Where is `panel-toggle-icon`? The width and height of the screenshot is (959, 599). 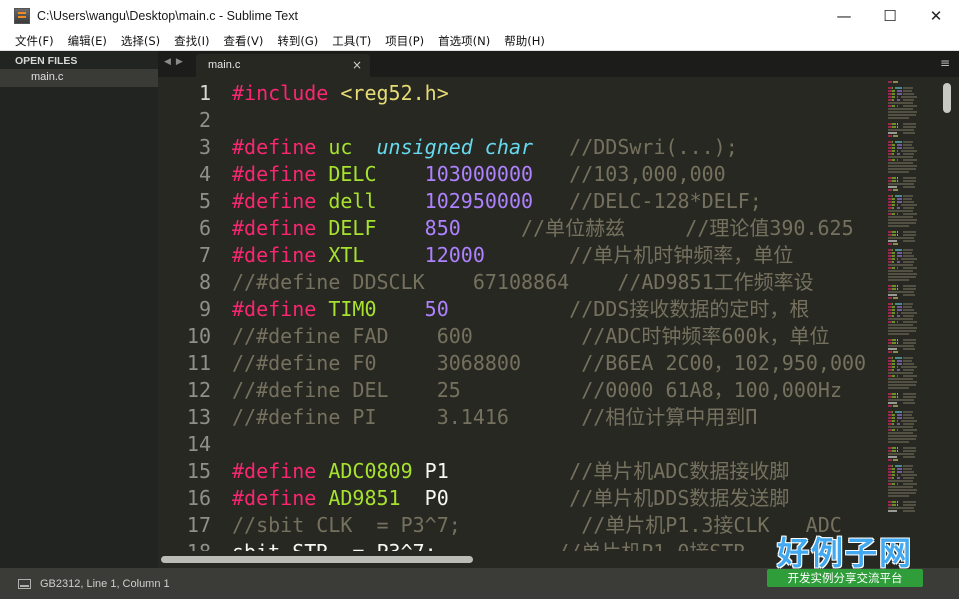 panel-toggle-icon is located at coordinates (24, 583).